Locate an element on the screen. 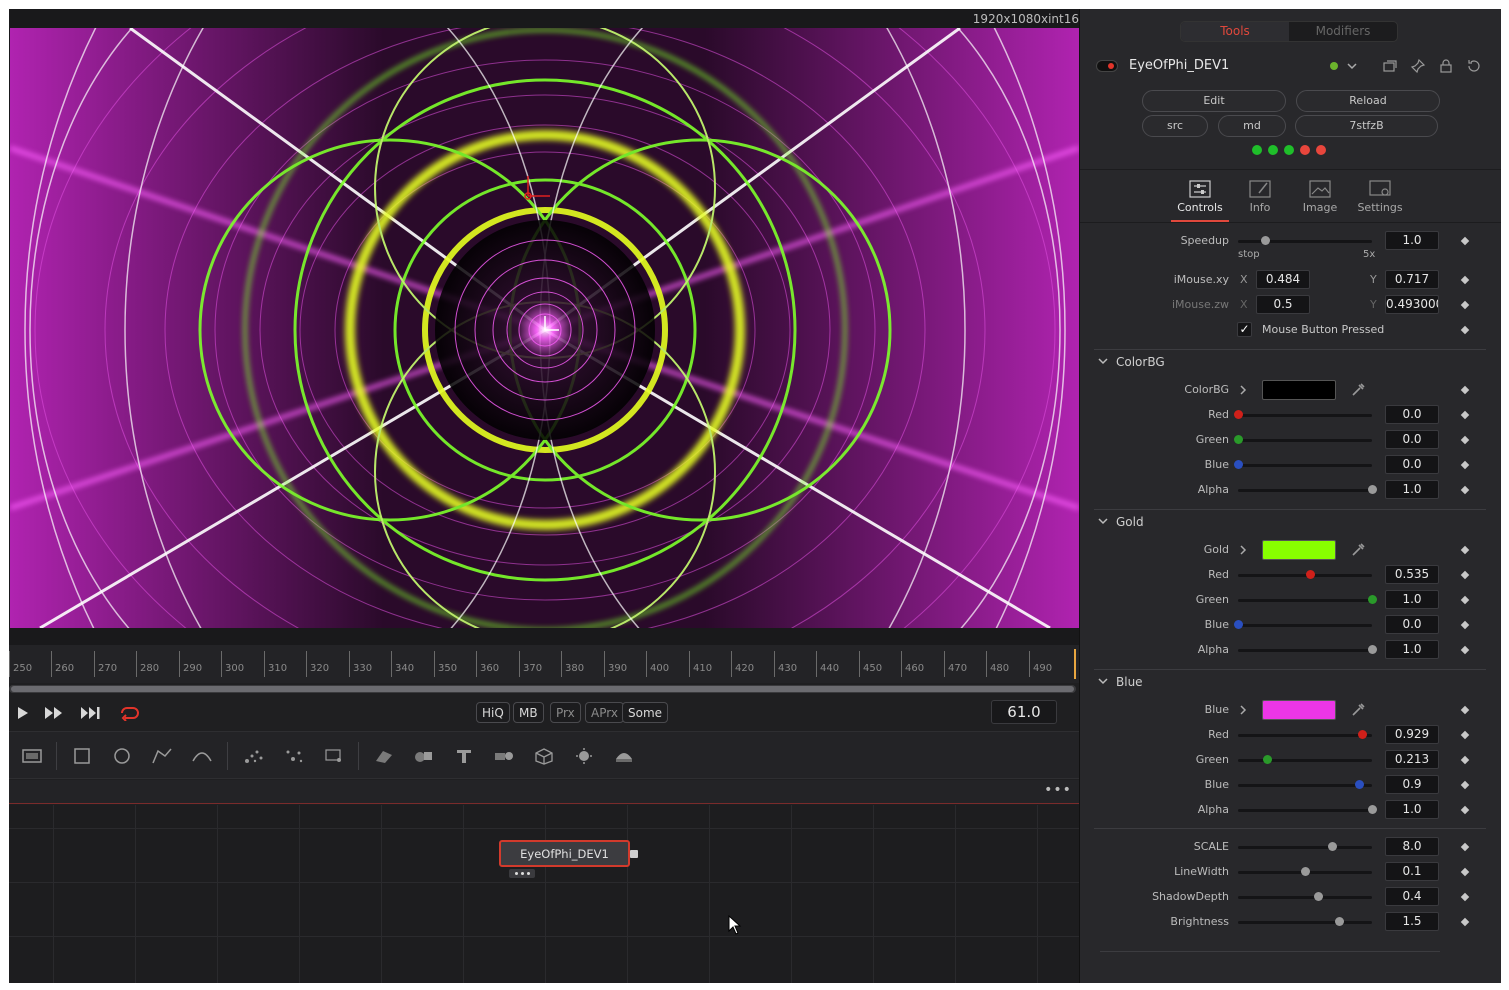  merge3d-icon is located at coordinates (424, 756).